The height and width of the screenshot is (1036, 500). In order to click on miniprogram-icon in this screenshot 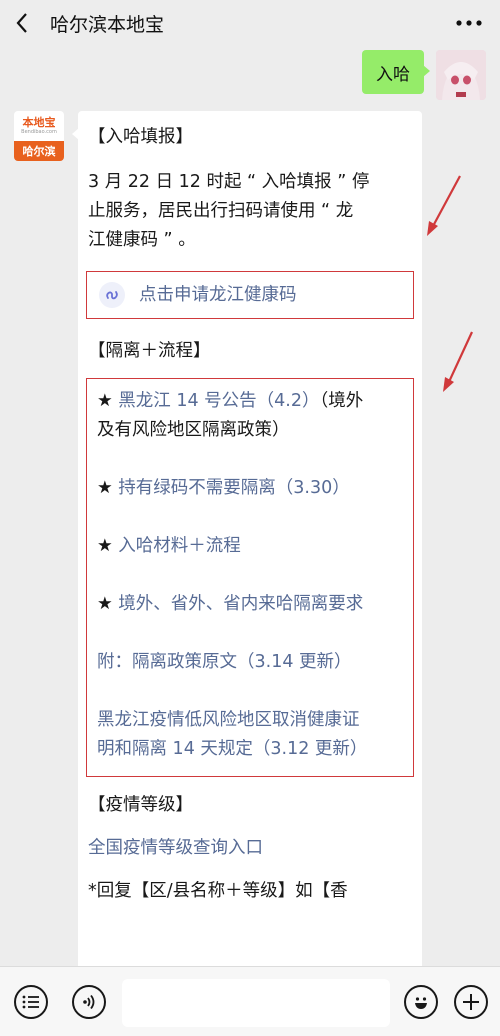, I will do `click(112, 295)`.